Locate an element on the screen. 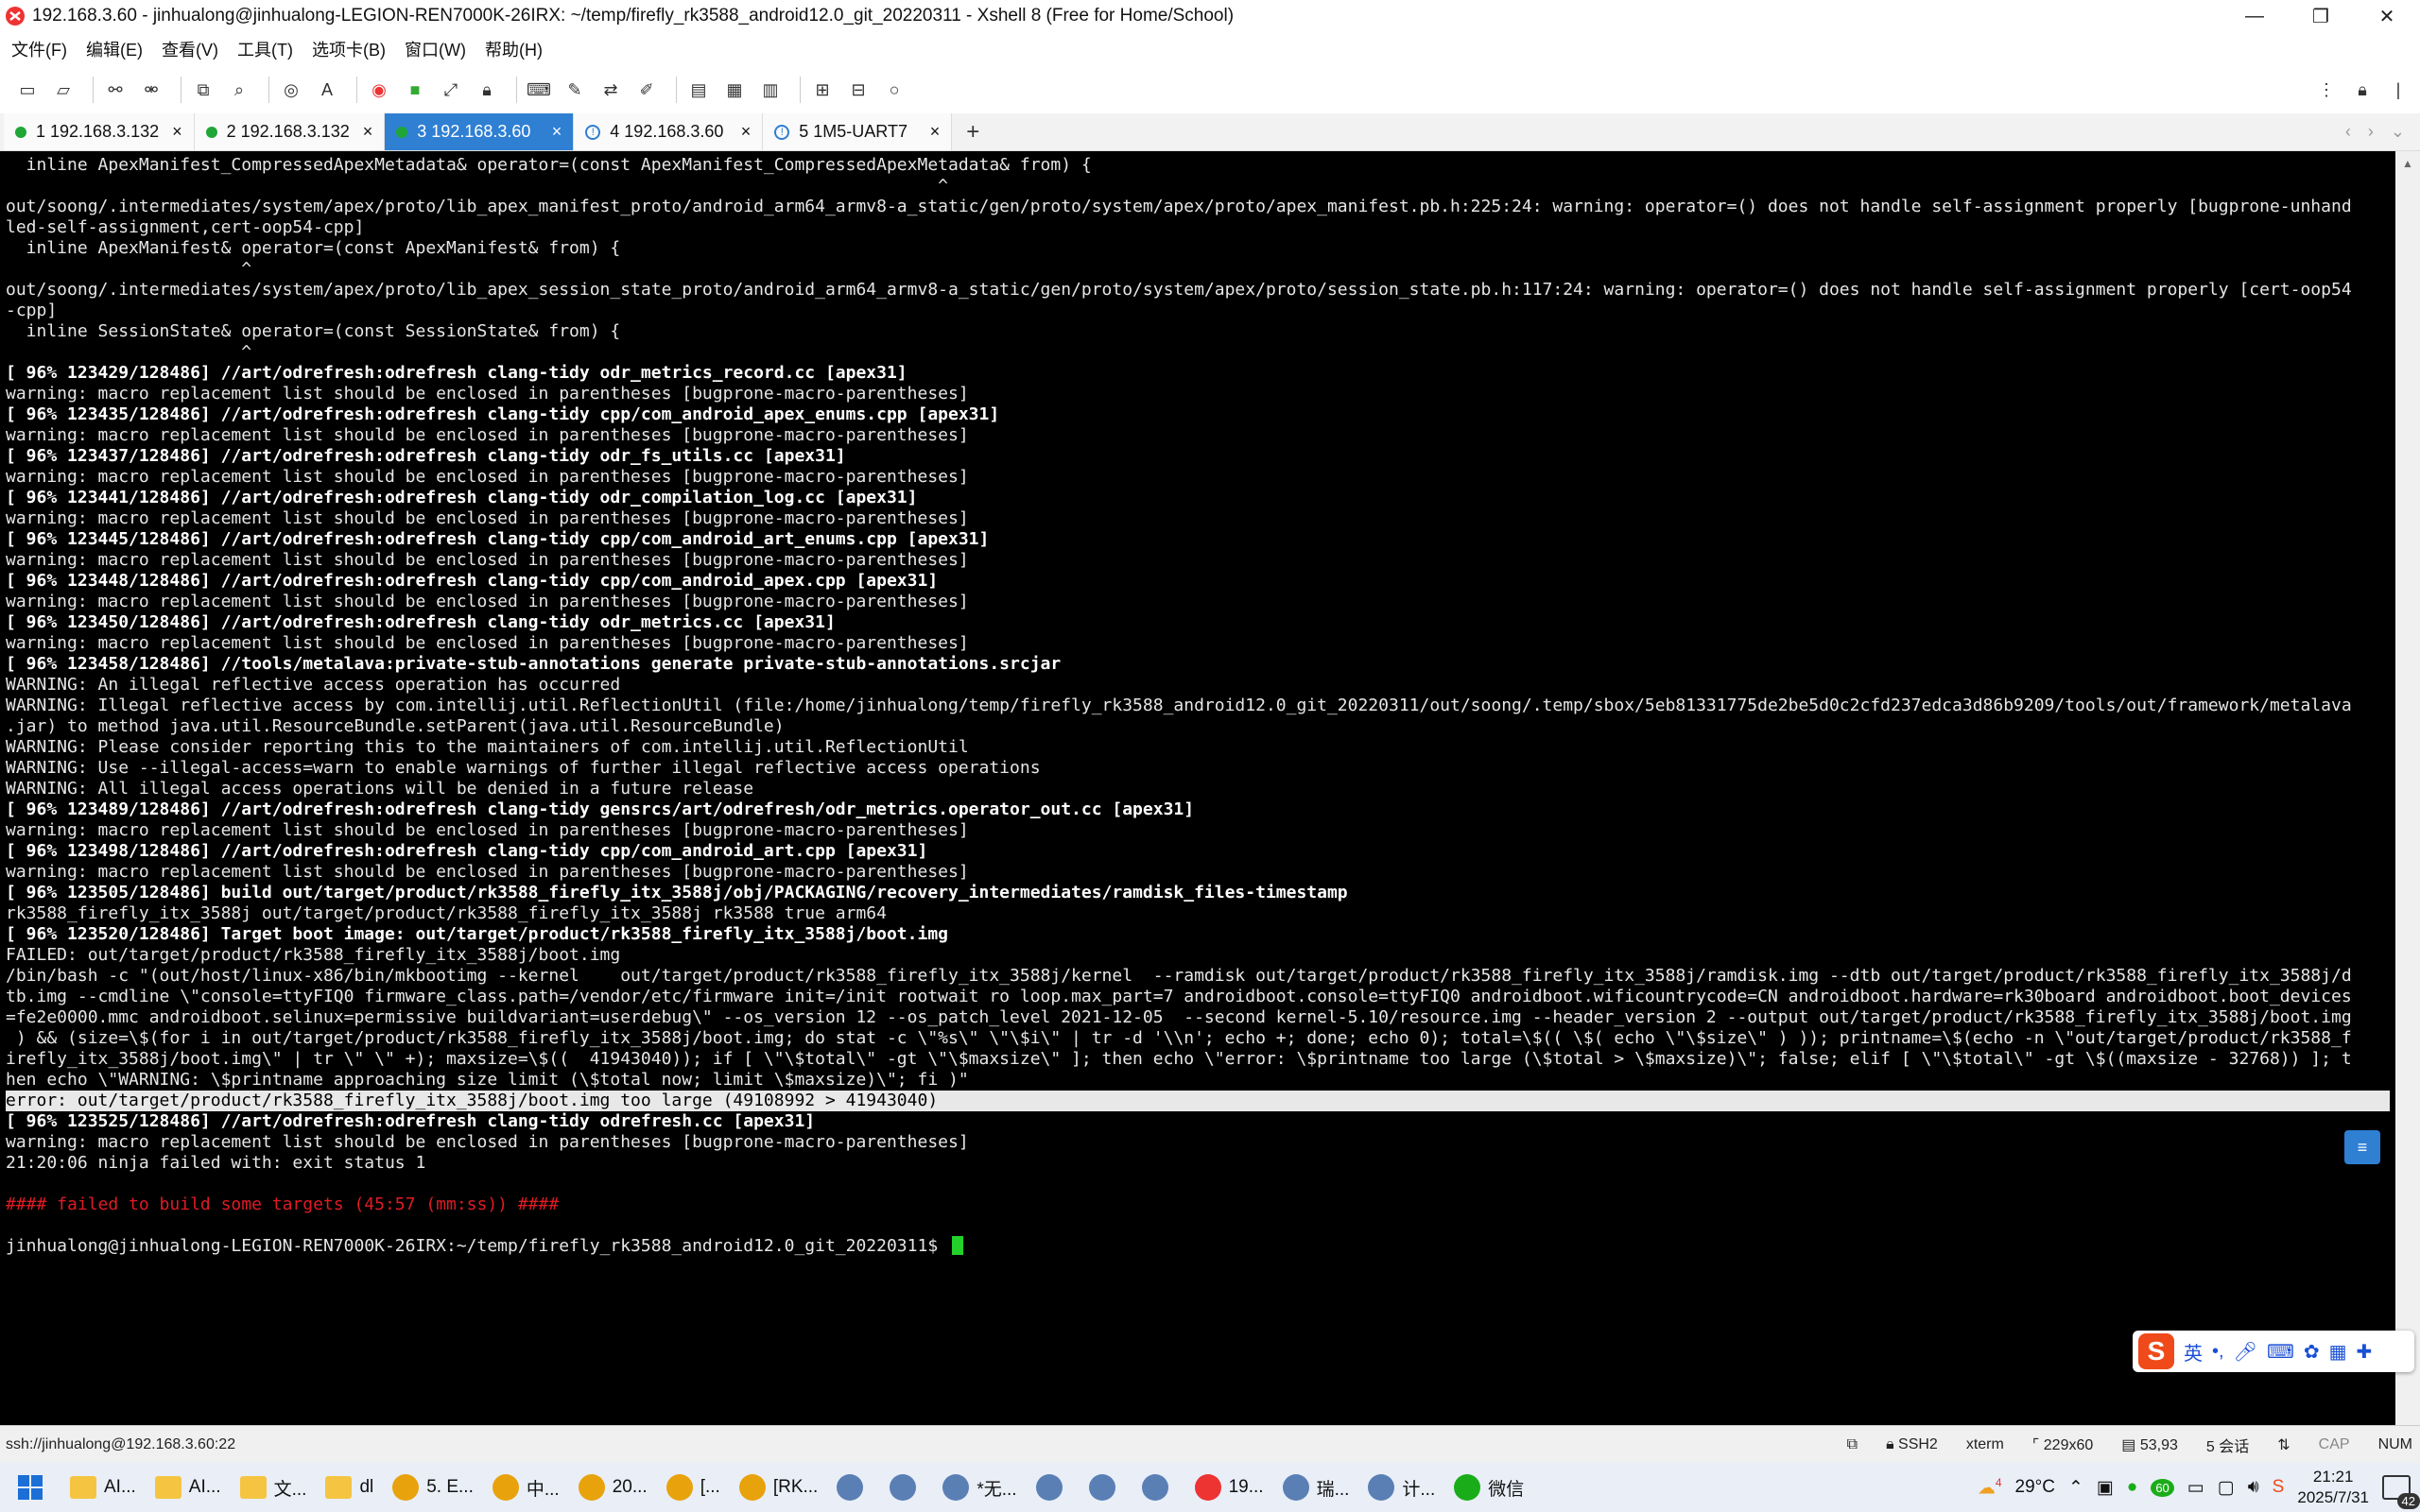  tab-session-2: 2 192.168.3.132 × is located at coordinates (290, 131).